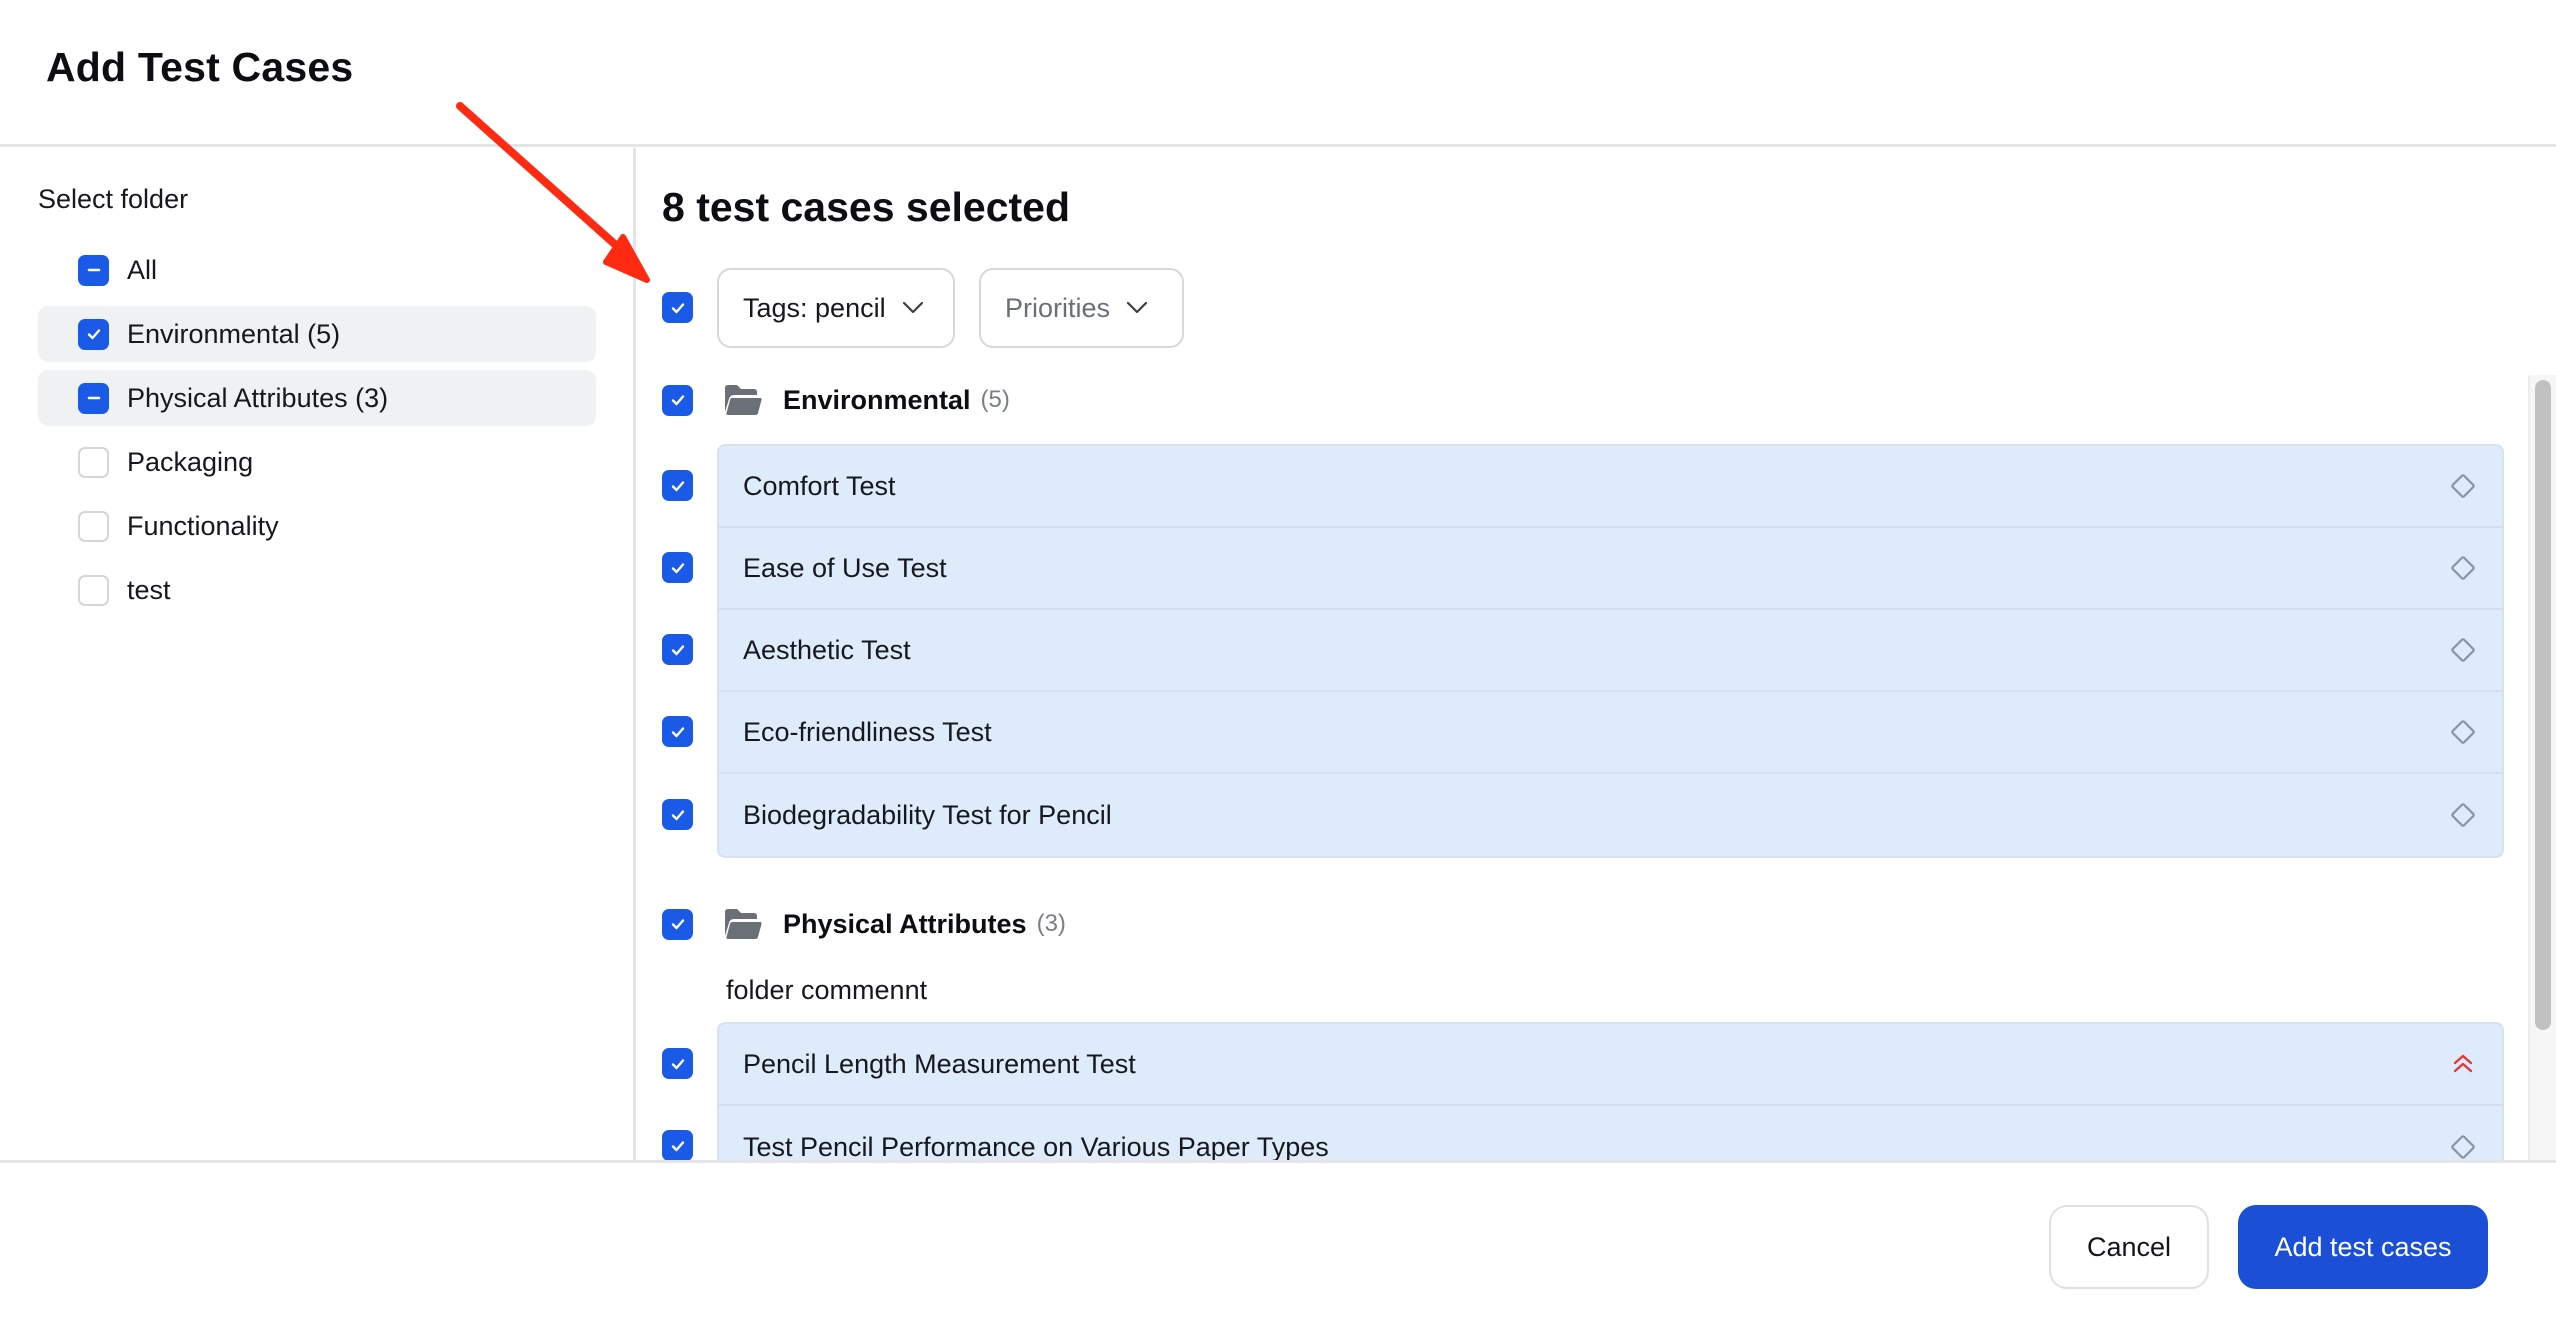 The height and width of the screenshot is (1320, 2556). Describe the element at coordinates (814, 307) in the screenshot. I see `tags-filter-label: Tags: pencil` at that location.